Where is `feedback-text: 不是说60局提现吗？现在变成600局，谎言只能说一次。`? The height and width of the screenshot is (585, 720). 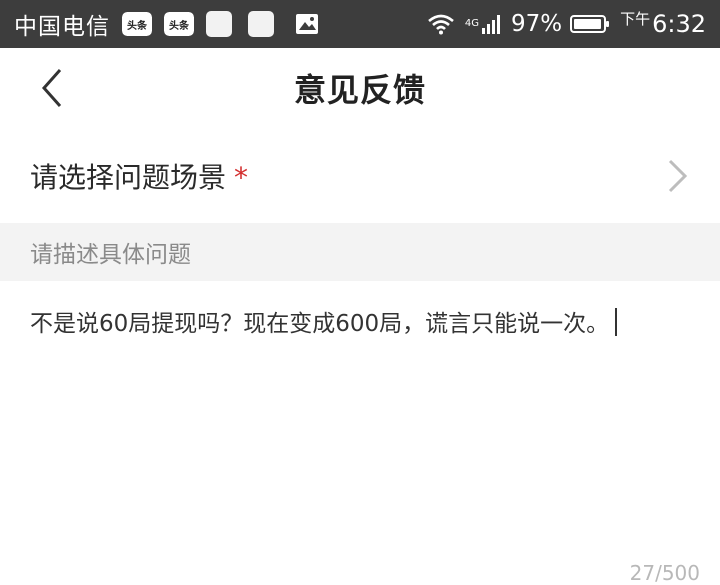
feedback-text: 不是说60局提现吗？现在变成600局，谎言只能说一次。 is located at coordinates (320, 324).